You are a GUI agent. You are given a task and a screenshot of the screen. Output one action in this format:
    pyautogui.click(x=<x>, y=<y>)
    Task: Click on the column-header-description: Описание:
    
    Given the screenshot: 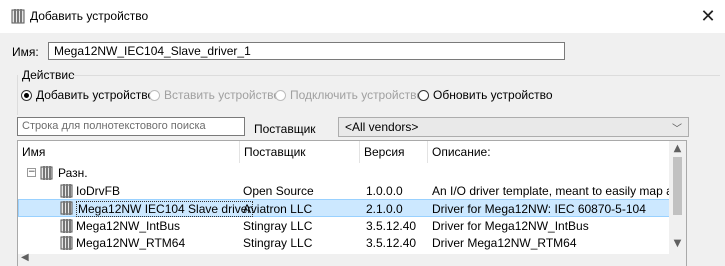 What is the action you would take?
    pyautogui.click(x=549, y=152)
    